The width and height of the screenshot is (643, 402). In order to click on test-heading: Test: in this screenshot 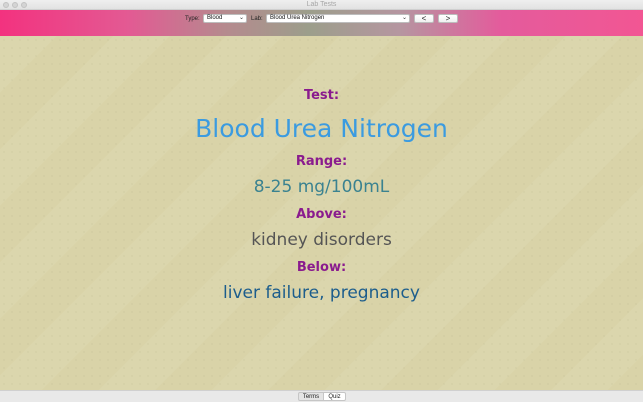, I will do `click(321, 95)`.